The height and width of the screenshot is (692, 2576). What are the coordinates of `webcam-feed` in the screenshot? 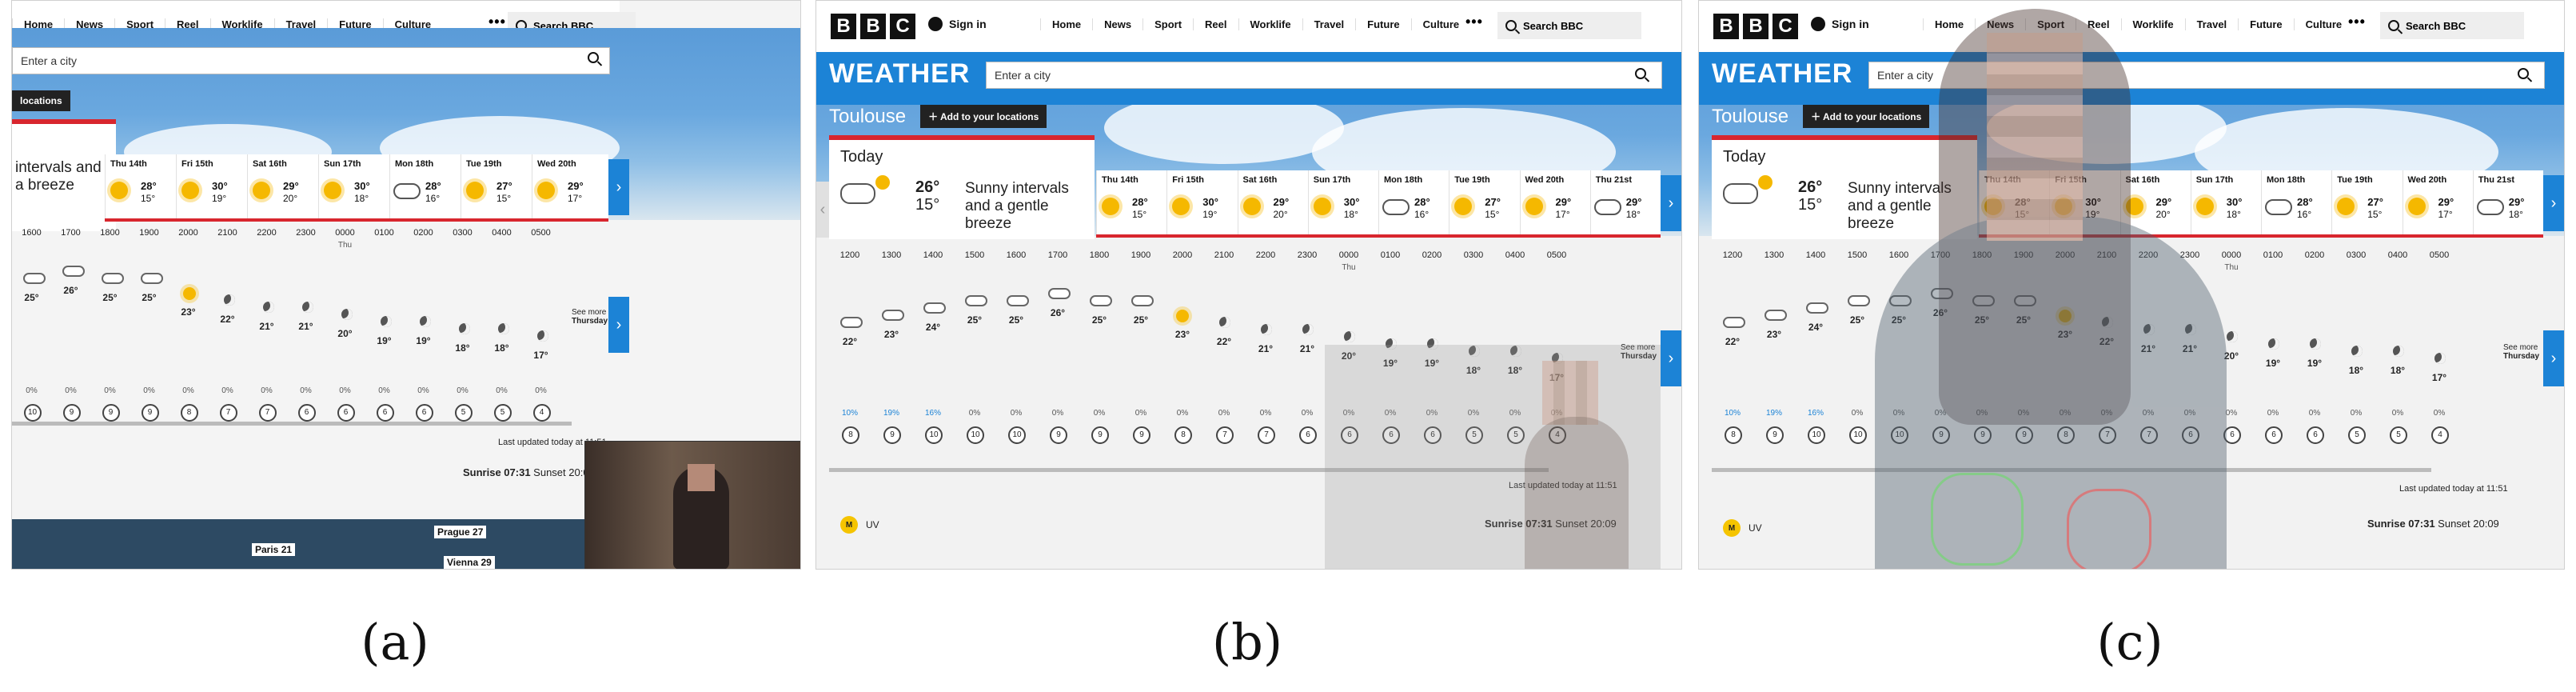 It's located at (692, 505).